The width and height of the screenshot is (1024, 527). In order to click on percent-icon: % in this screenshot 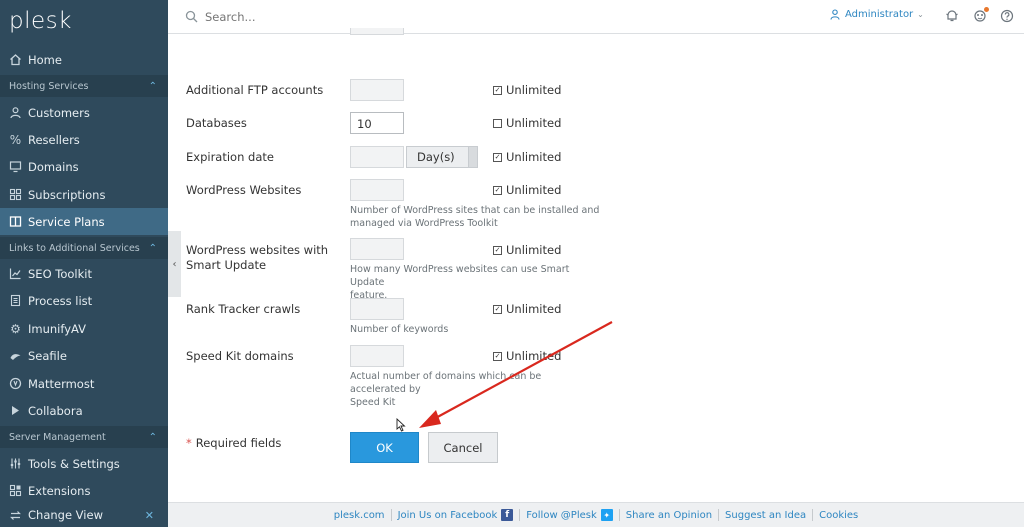, I will do `click(15, 139)`.